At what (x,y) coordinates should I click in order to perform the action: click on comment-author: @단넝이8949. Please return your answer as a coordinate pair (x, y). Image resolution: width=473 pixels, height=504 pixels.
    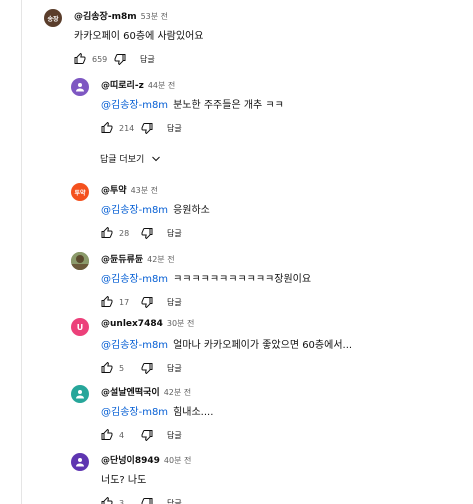
    Looking at the image, I should click on (130, 459).